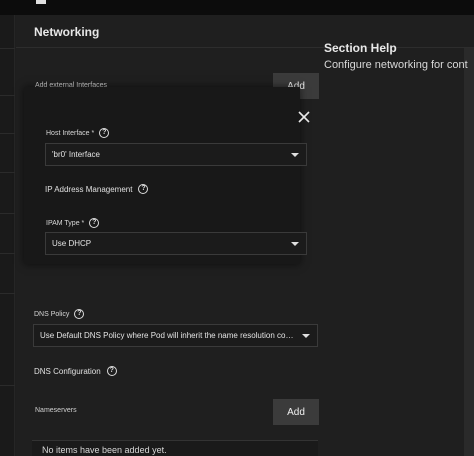  Describe the element at coordinates (176, 154) in the screenshot. I see `host-interface-select: 'br0' Interface` at that location.